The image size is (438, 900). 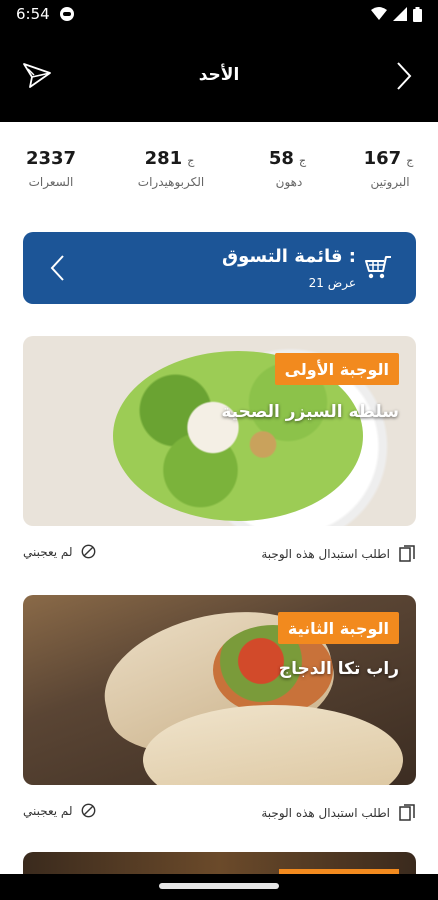 I want to click on meal-name: سلطه السيزر الصحية, so click(x=310, y=412).